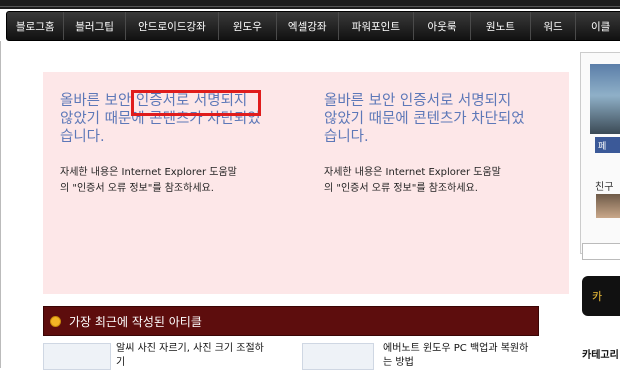 Image resolution: width=620 pixels, height=370 pixels. What do you see at coordinates (196, 103) in the screenshot?
I see `highlight-box` at bounding box center [196, 103].